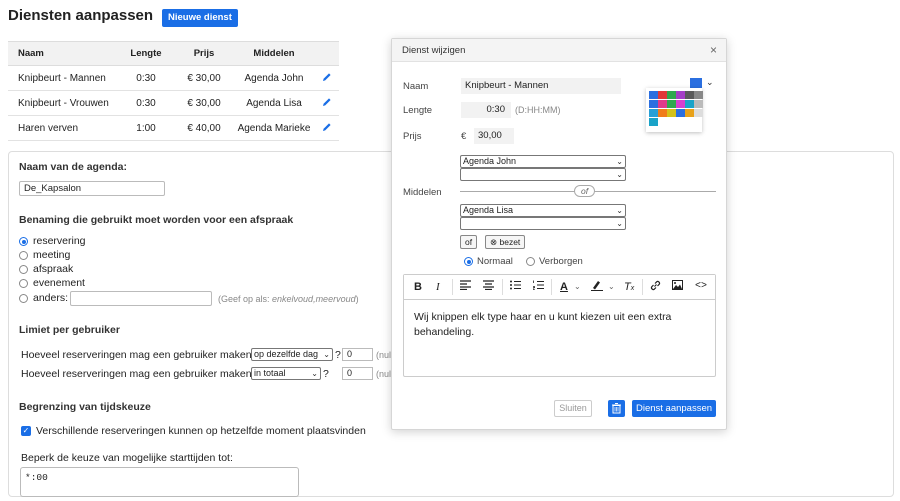 The width and height of the screenshot is (900, 501). Describe the element at coordinates (541, 86) in the screenshot. I see `name-input: Knipbeurt - Mannen` at that location.